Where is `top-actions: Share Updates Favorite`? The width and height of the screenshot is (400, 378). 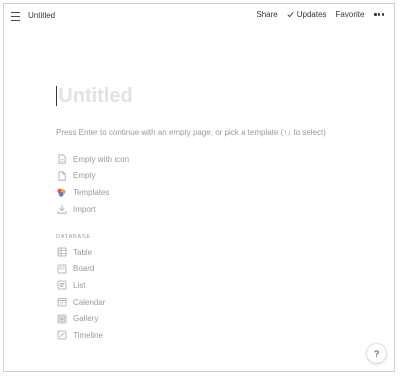
top-actions: Share Updates Favorite is located at coordinates (315, 14).